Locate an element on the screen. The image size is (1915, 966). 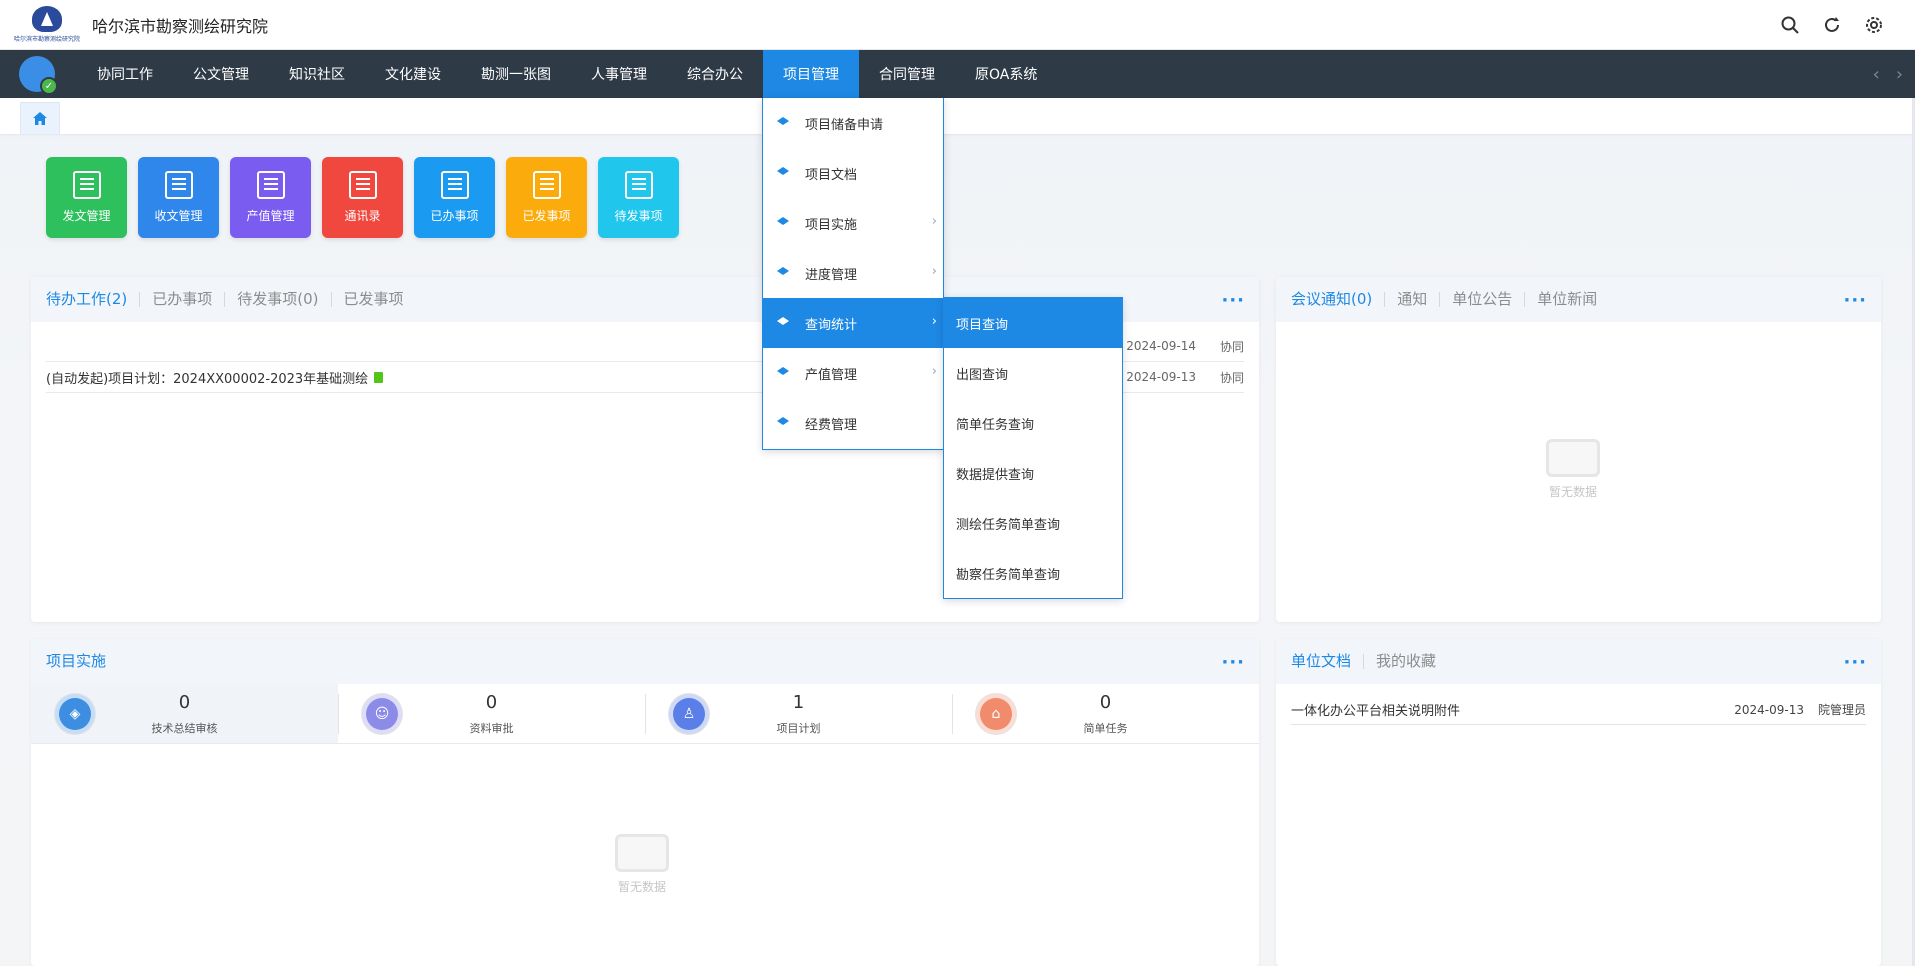
tab-done: 已办事项 is located at coordinates (181, 299).